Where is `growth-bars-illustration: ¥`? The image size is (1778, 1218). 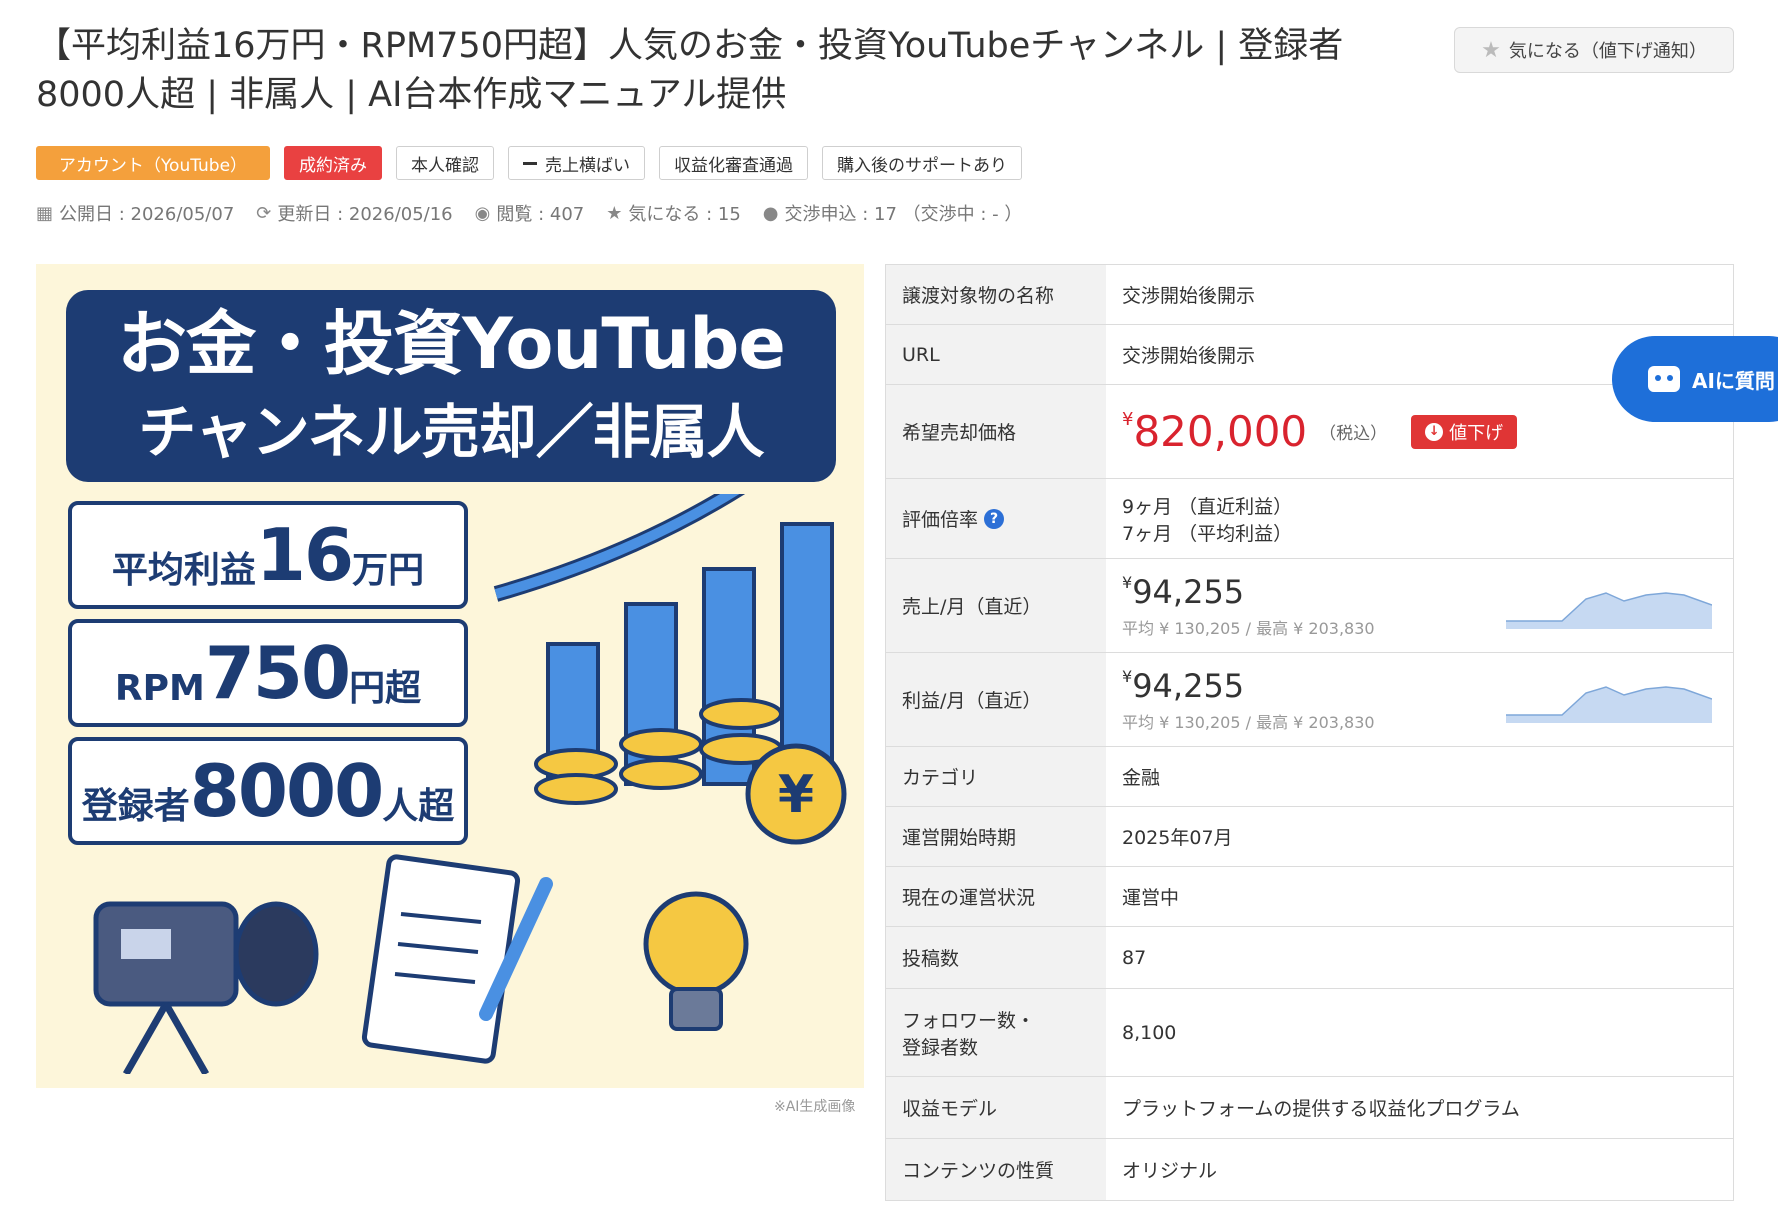
growth-bars-illustration: ¥ is located at coordinates (670, 669).